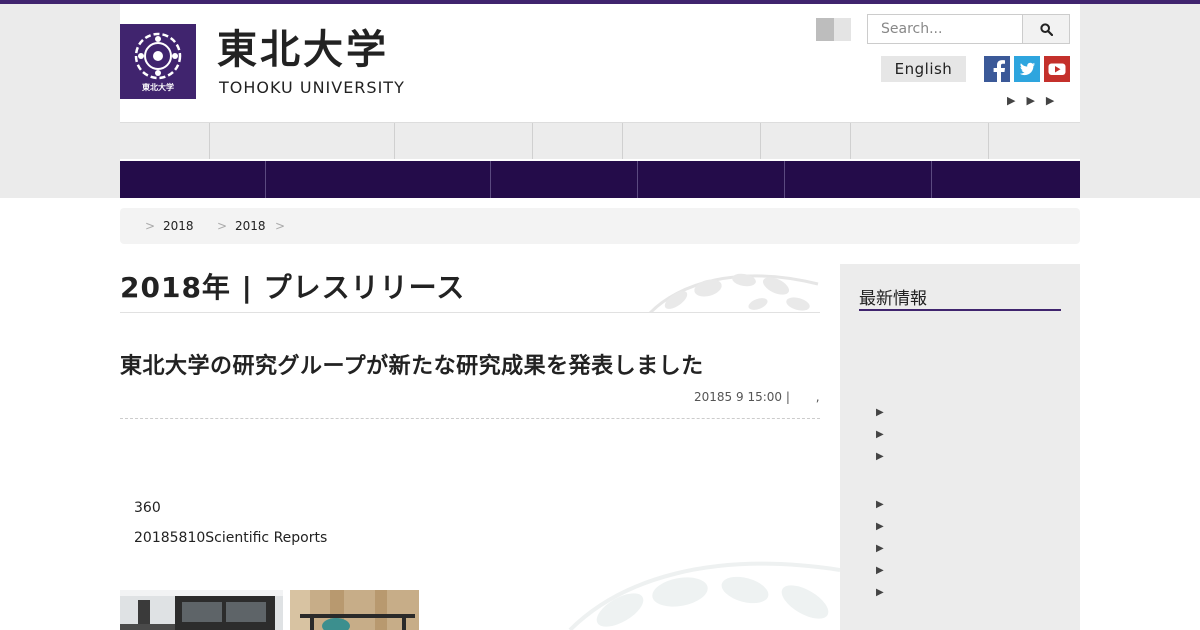  I want to click on leaf-pattern-icon, so click(733, 292).